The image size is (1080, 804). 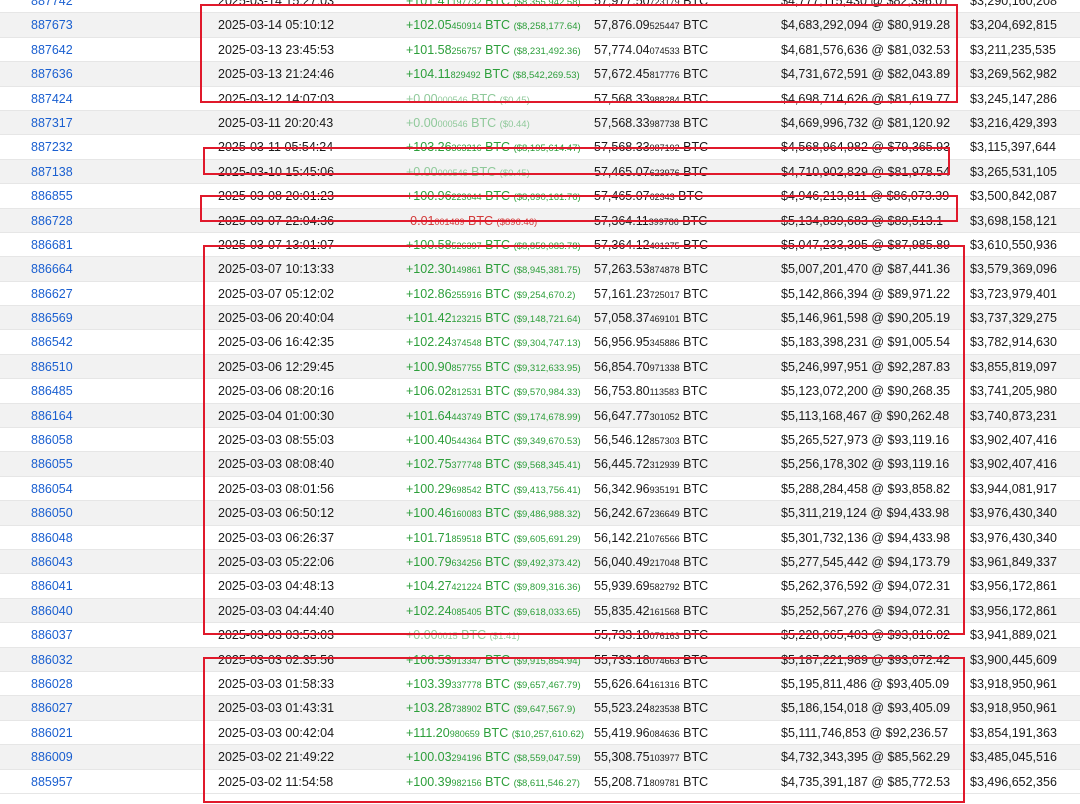 I want to click on balance-amount-decimals: 074533, so click(x=664, y=50).